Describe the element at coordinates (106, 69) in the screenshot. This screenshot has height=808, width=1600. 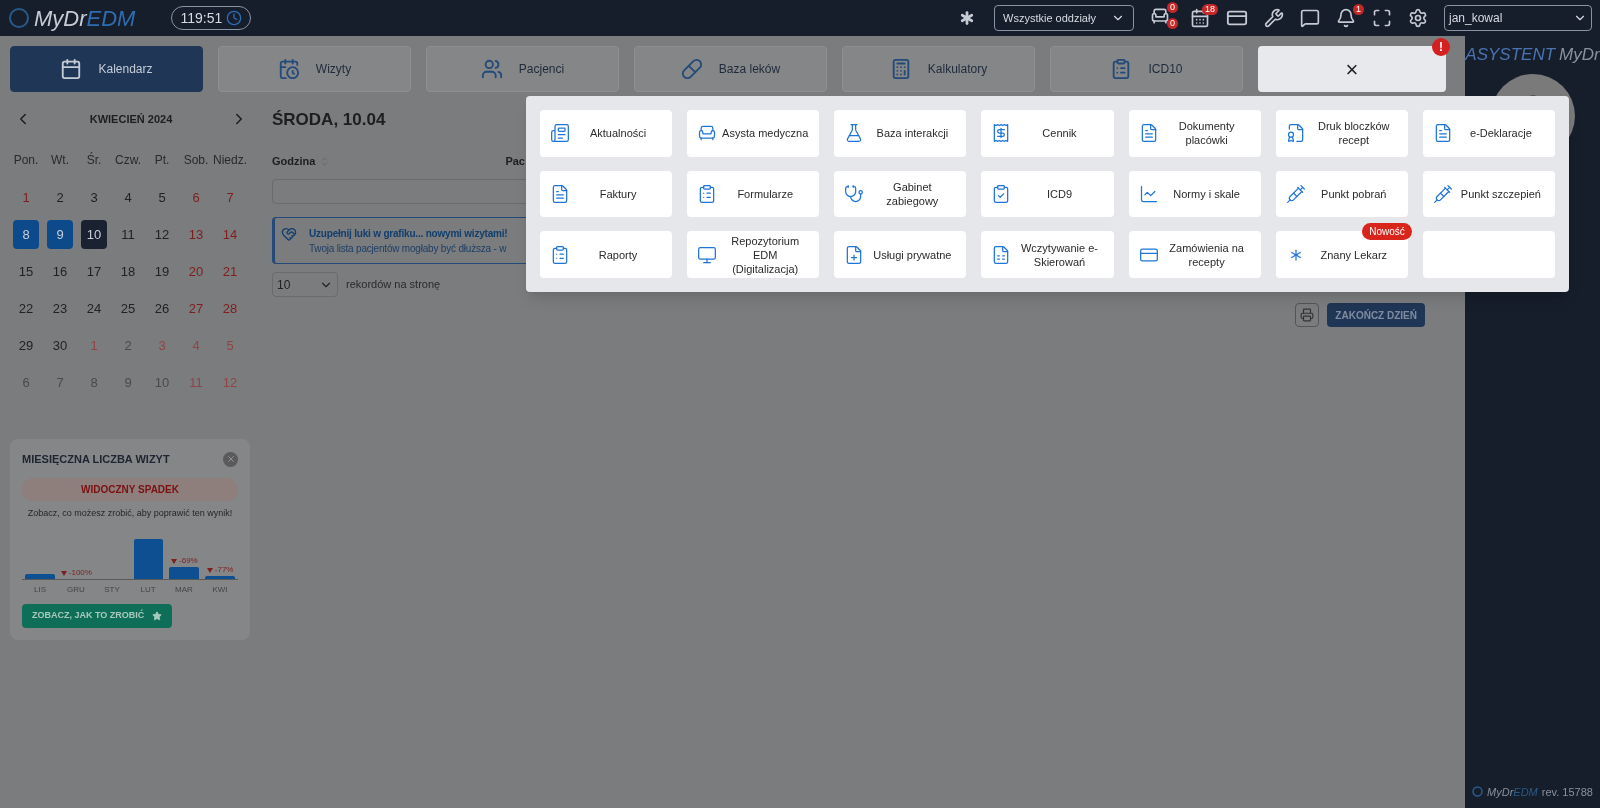
I see `nav-tab: Kalendarz` at that location.